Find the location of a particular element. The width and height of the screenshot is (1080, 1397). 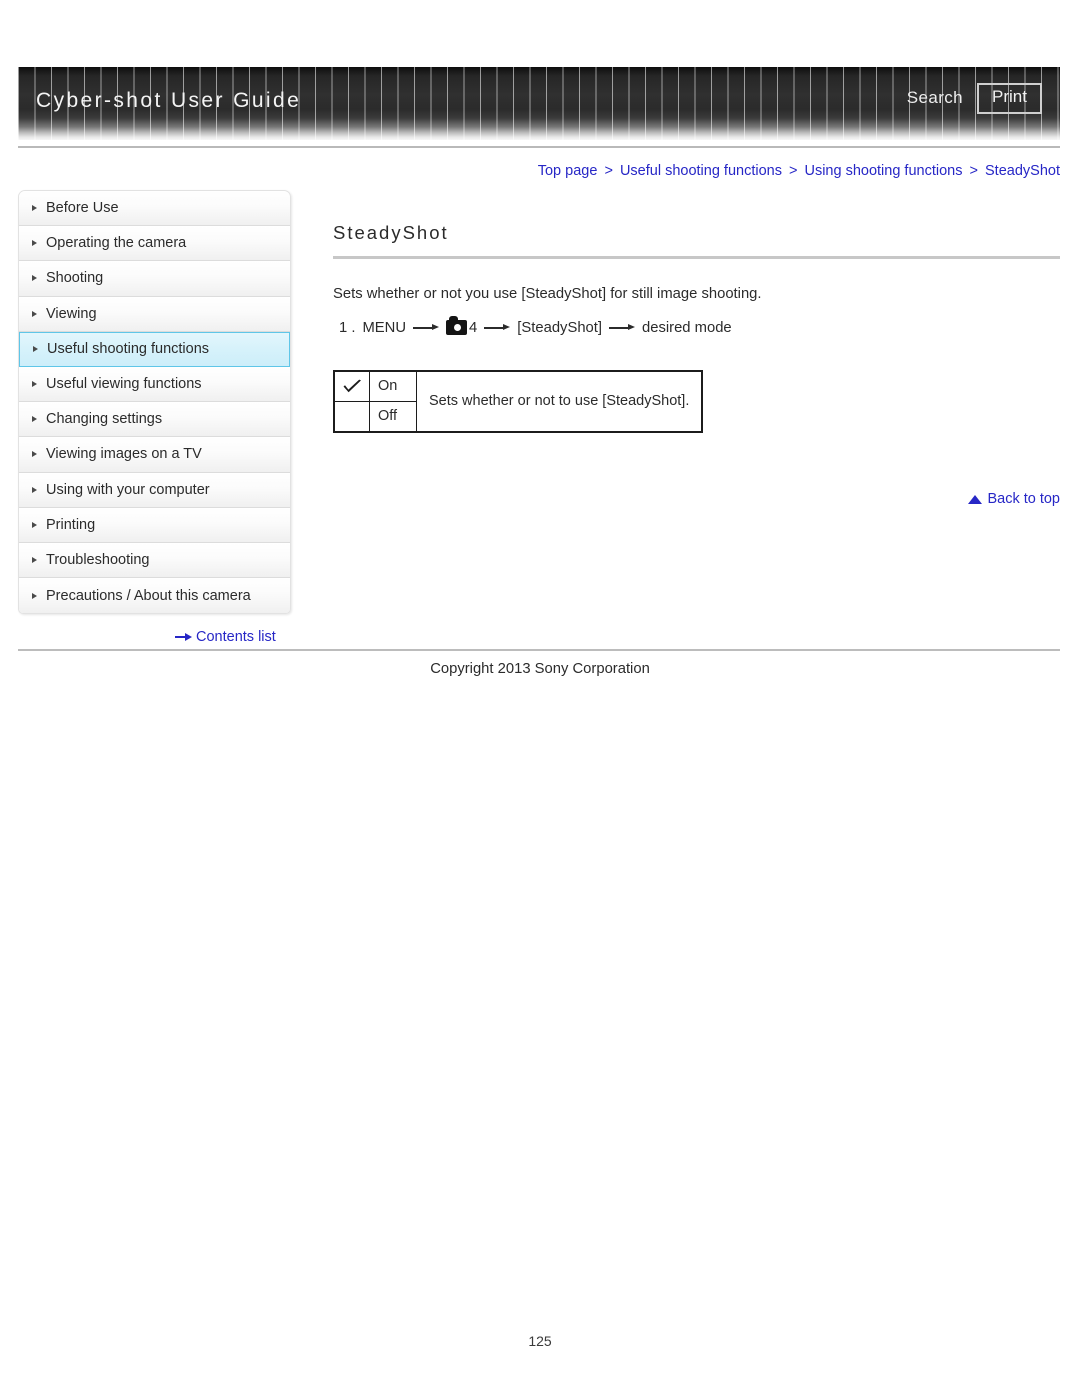

sidebar-item-printing: Printing is located at coordinates (154, 525).